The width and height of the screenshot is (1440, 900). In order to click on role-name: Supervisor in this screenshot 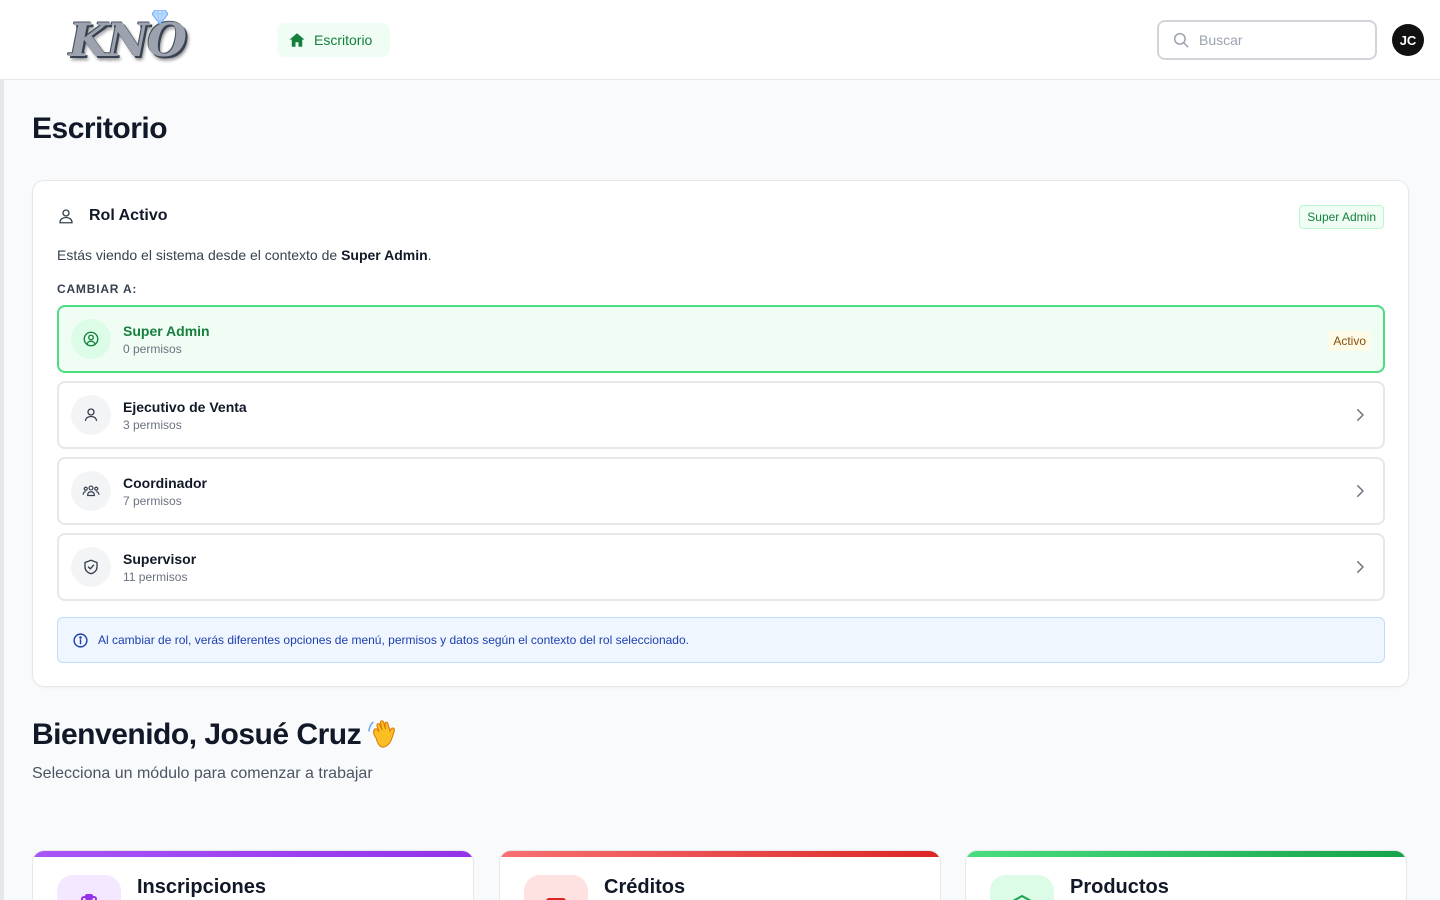, I will do `click(160, 559)`.